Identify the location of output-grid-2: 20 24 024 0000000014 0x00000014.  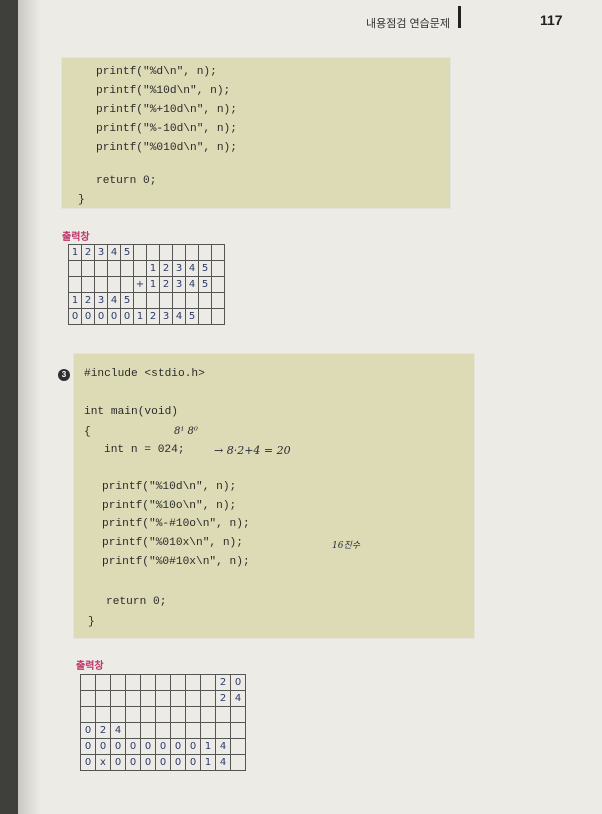
(163, 722).